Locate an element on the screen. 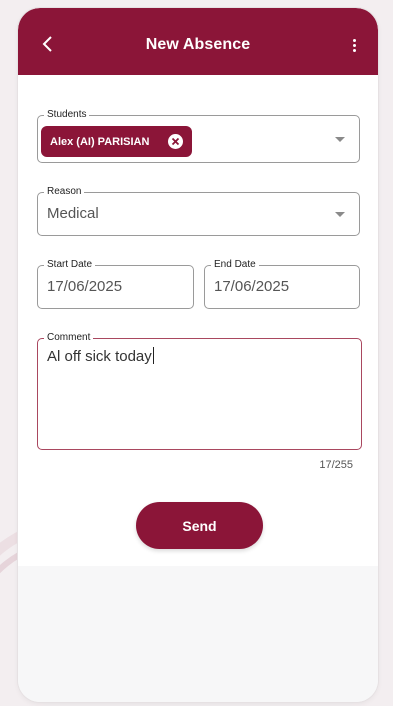  students-select: Students Alex (AI) PARISIAN is located at coordinates (198, 135).